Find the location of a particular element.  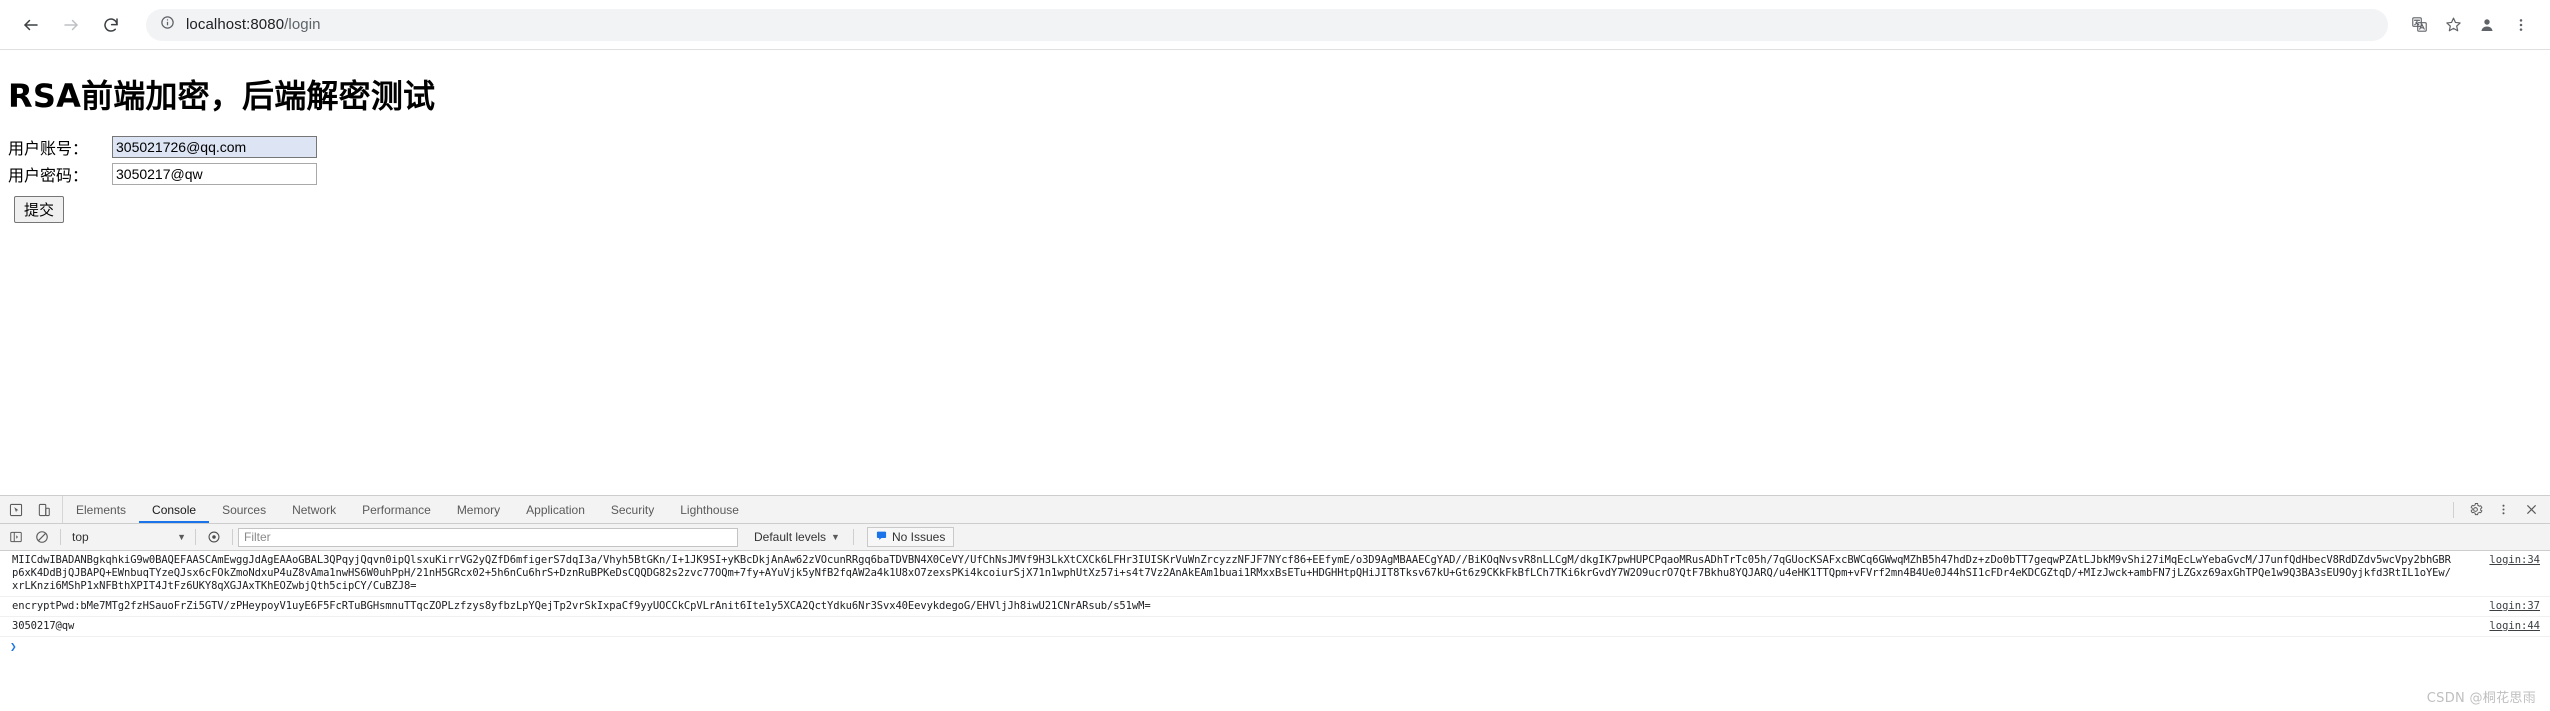

form-row-account: 用户账号： is located at coordinates (1275, 147).